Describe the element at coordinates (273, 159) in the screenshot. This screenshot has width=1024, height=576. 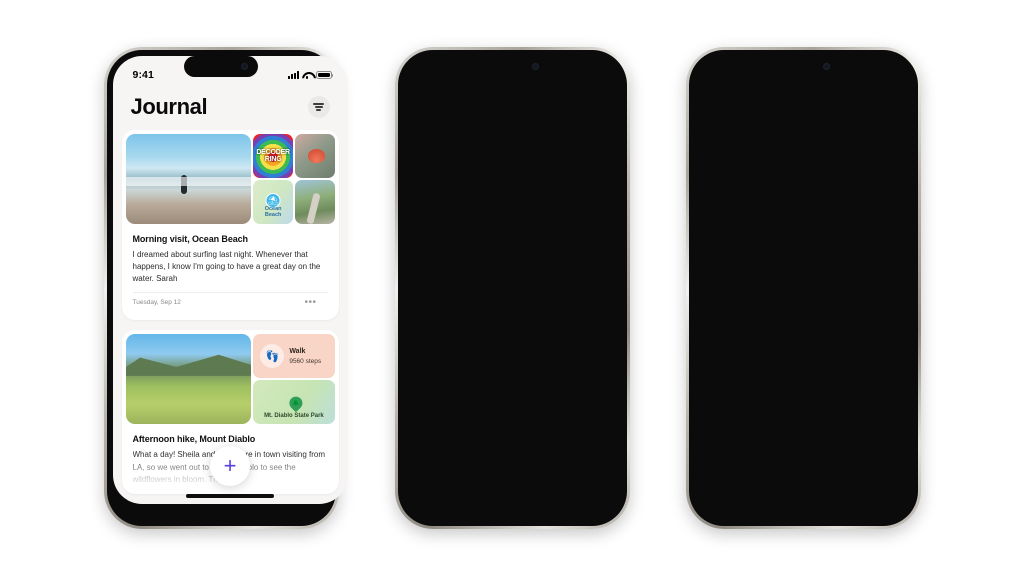
I see `podcast-line-2: RING` at that location.